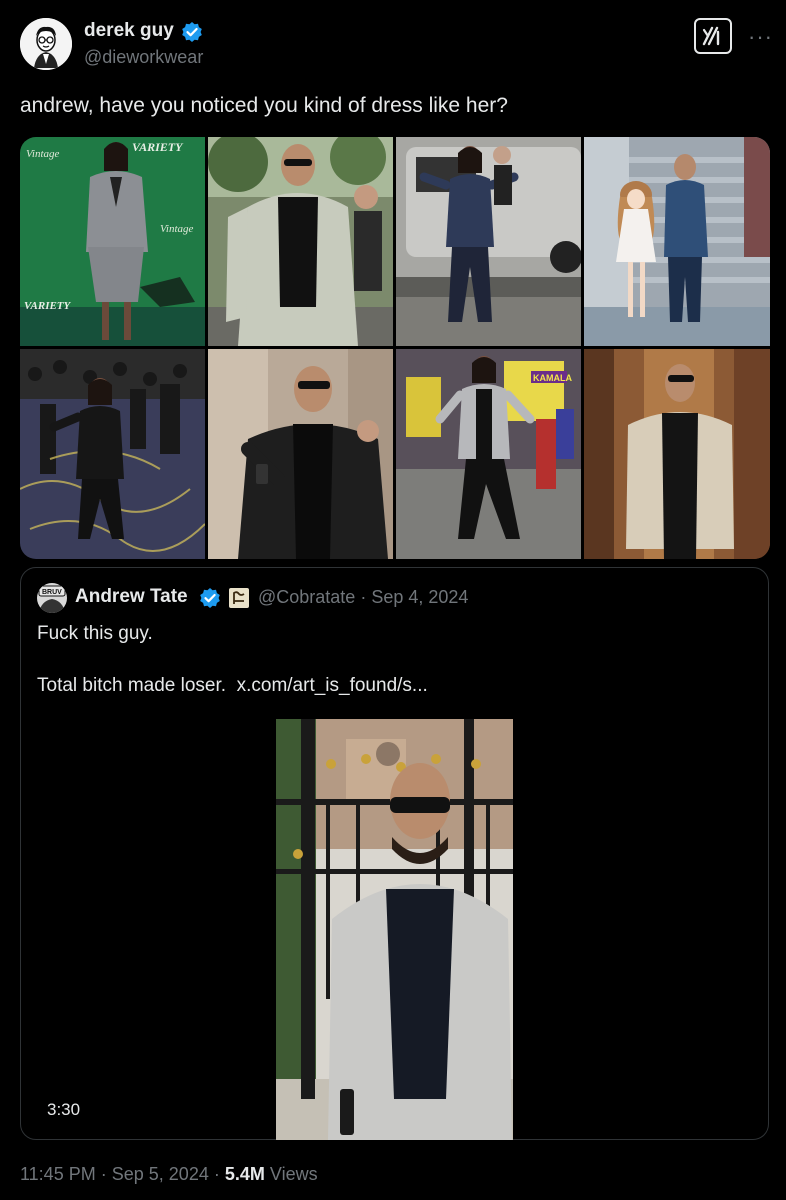 The width and height of the screenshot is (786, 1200). Describe the element at coordinates (192, 32) in the screenshot. I see `verified-badge-icon` at that location.